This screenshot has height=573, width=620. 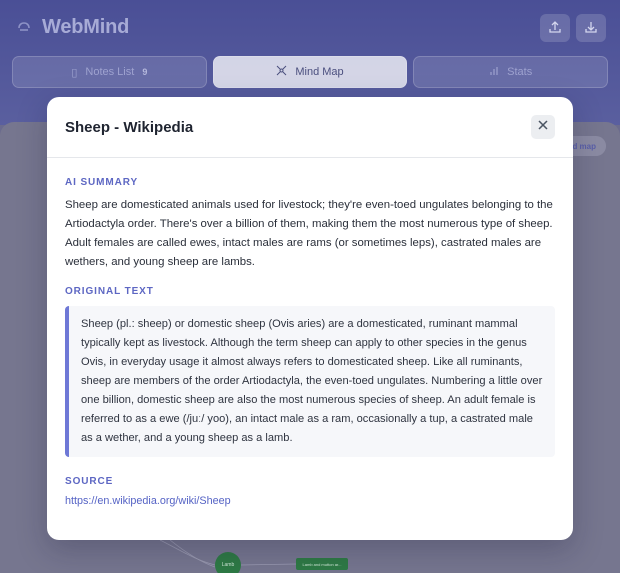 I want to click on app-title: WebMind, so click(x=86, y=27).